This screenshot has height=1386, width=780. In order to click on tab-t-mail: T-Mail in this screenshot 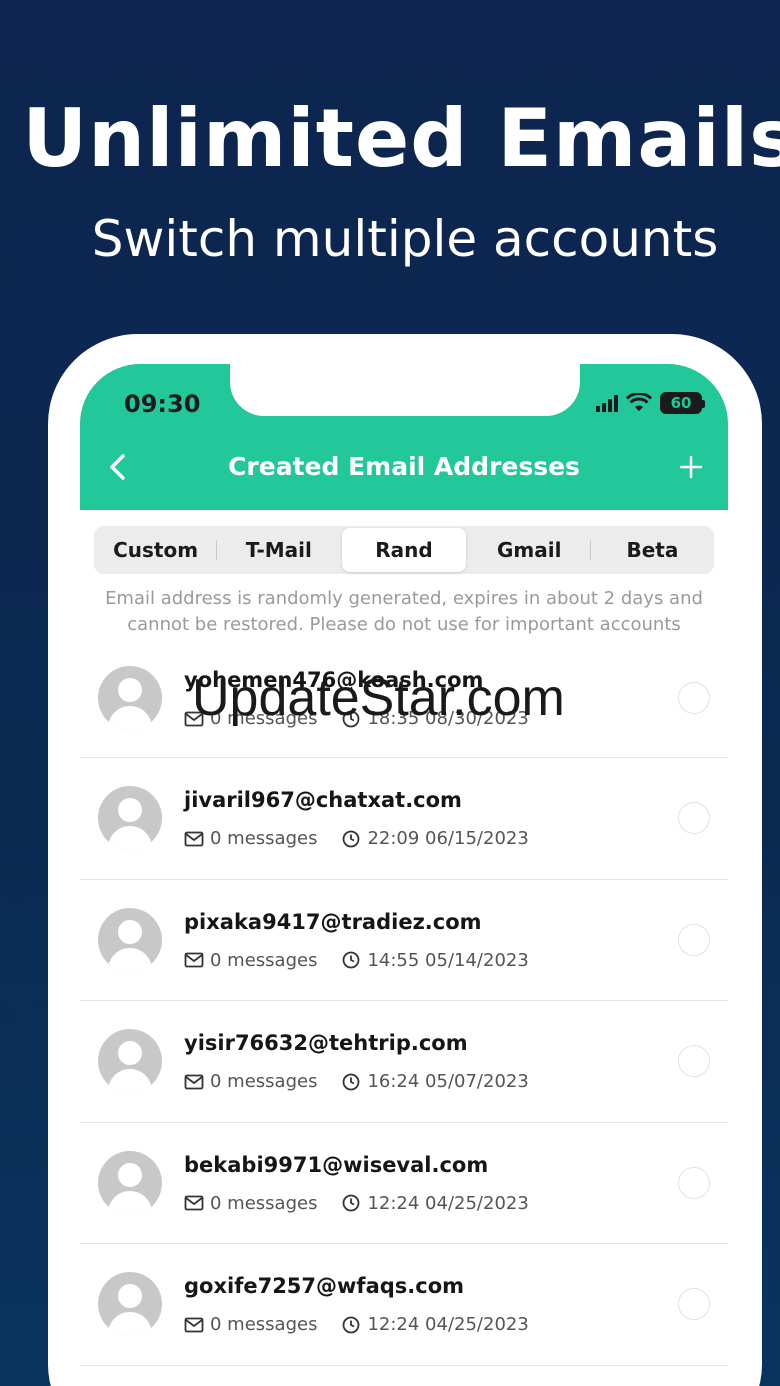, I will do `click(278, 550)`.